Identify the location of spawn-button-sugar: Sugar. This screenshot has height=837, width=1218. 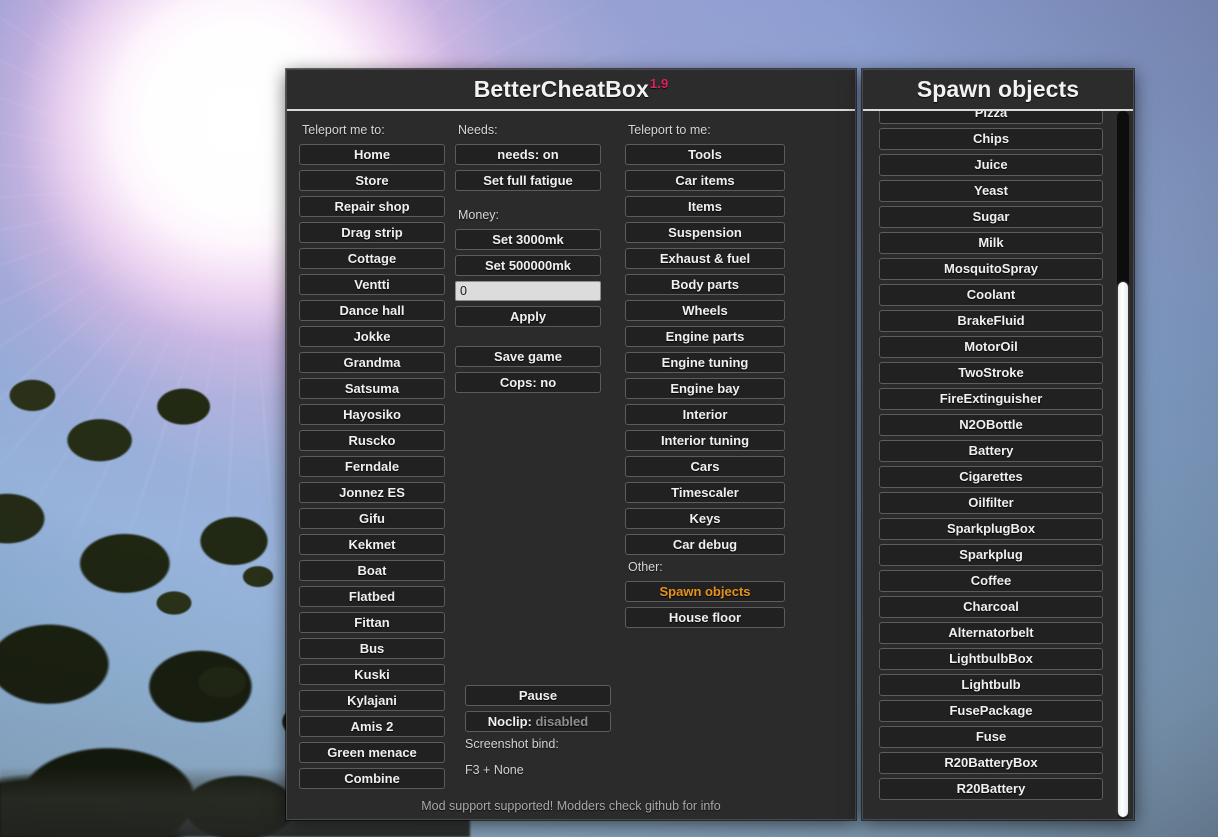
(991, 217).